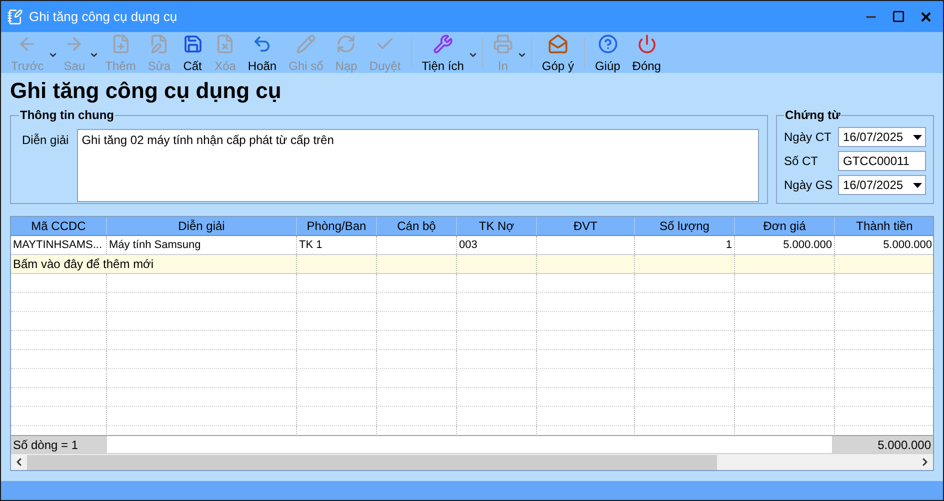 The image size is (944, 501). What do you see at coordinates (146, 91) in the screenshot?
I see `page-heading: Ghi tăng công cụ dụng cụ` at bounding box center [146, 91].